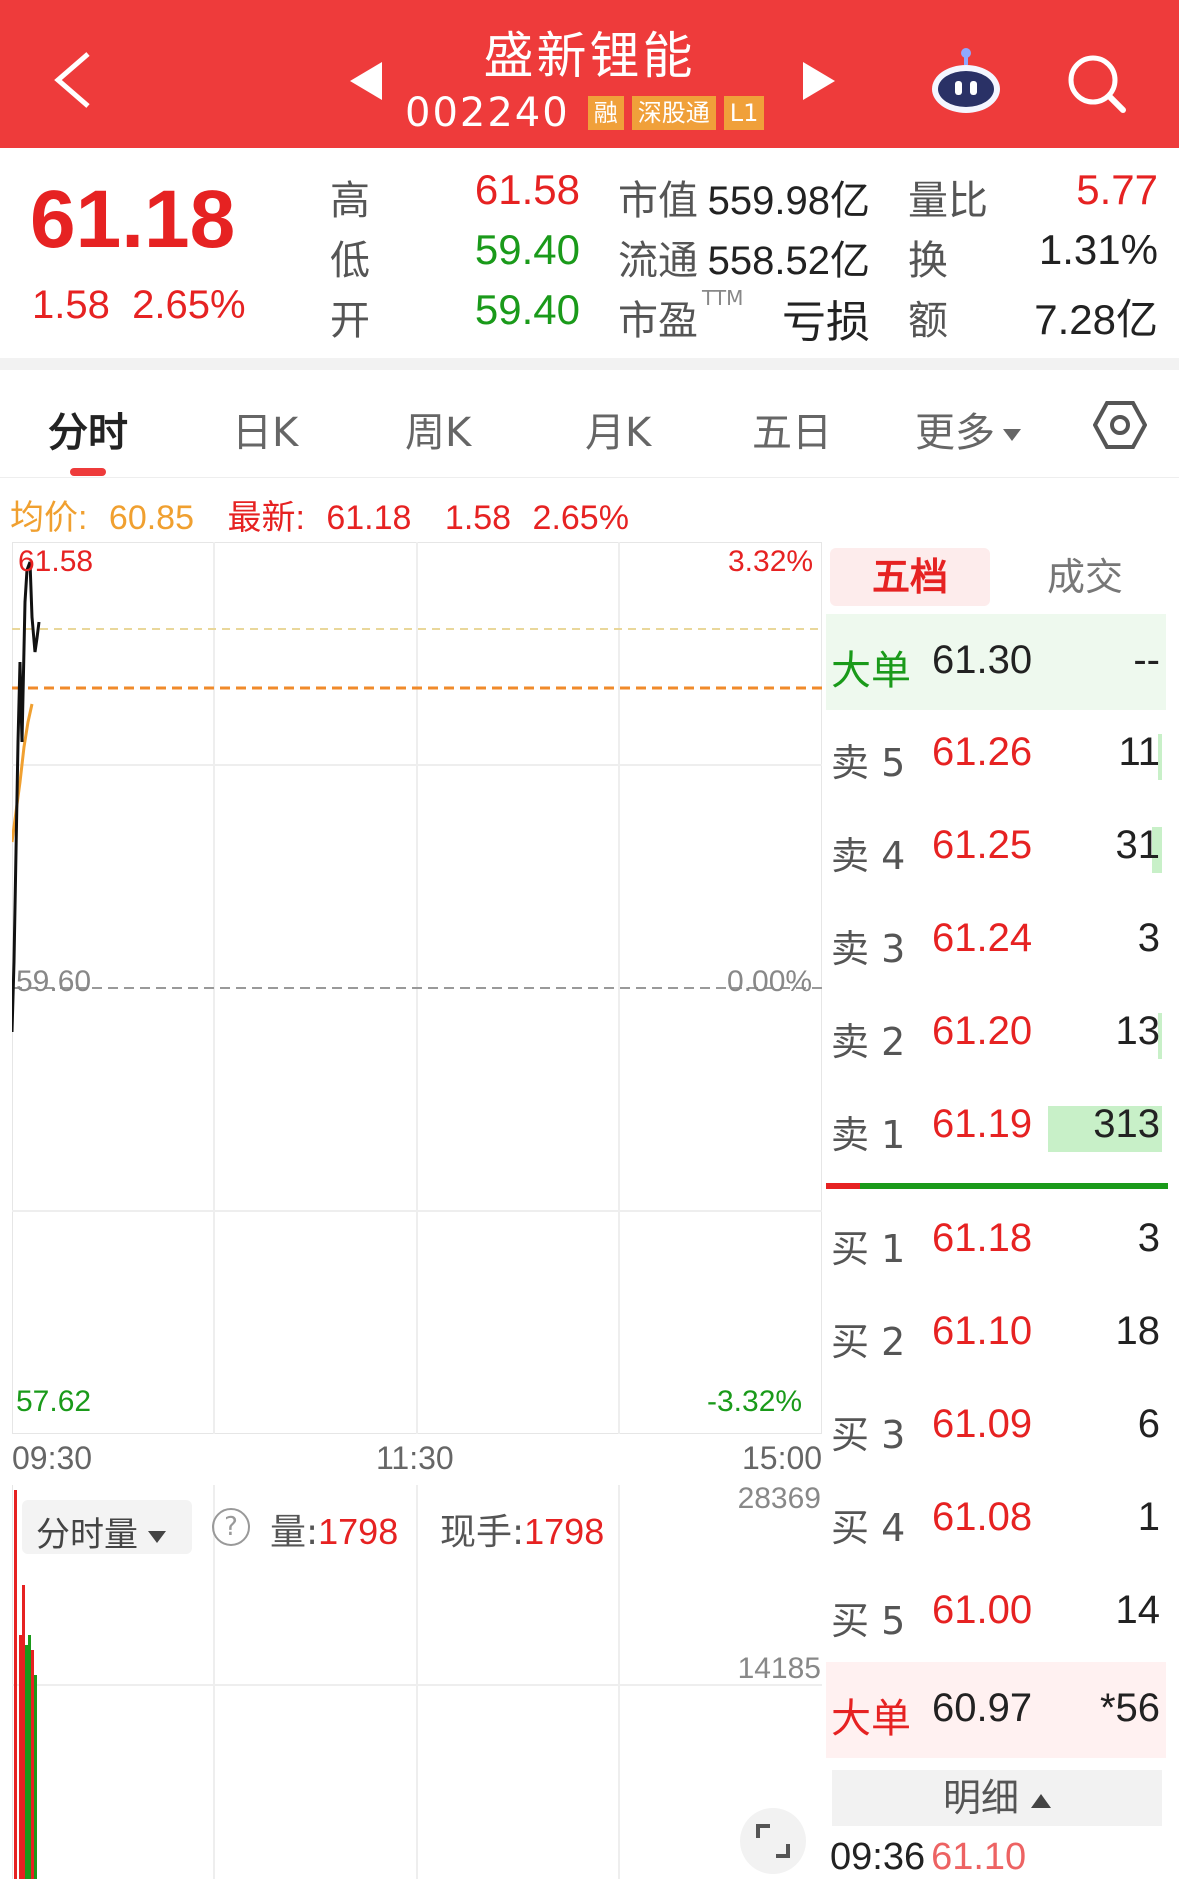 The height and width of the screenshot is (1879, 1179). I want to click on avg-price: 均价: 60.85, so click(108, 518).